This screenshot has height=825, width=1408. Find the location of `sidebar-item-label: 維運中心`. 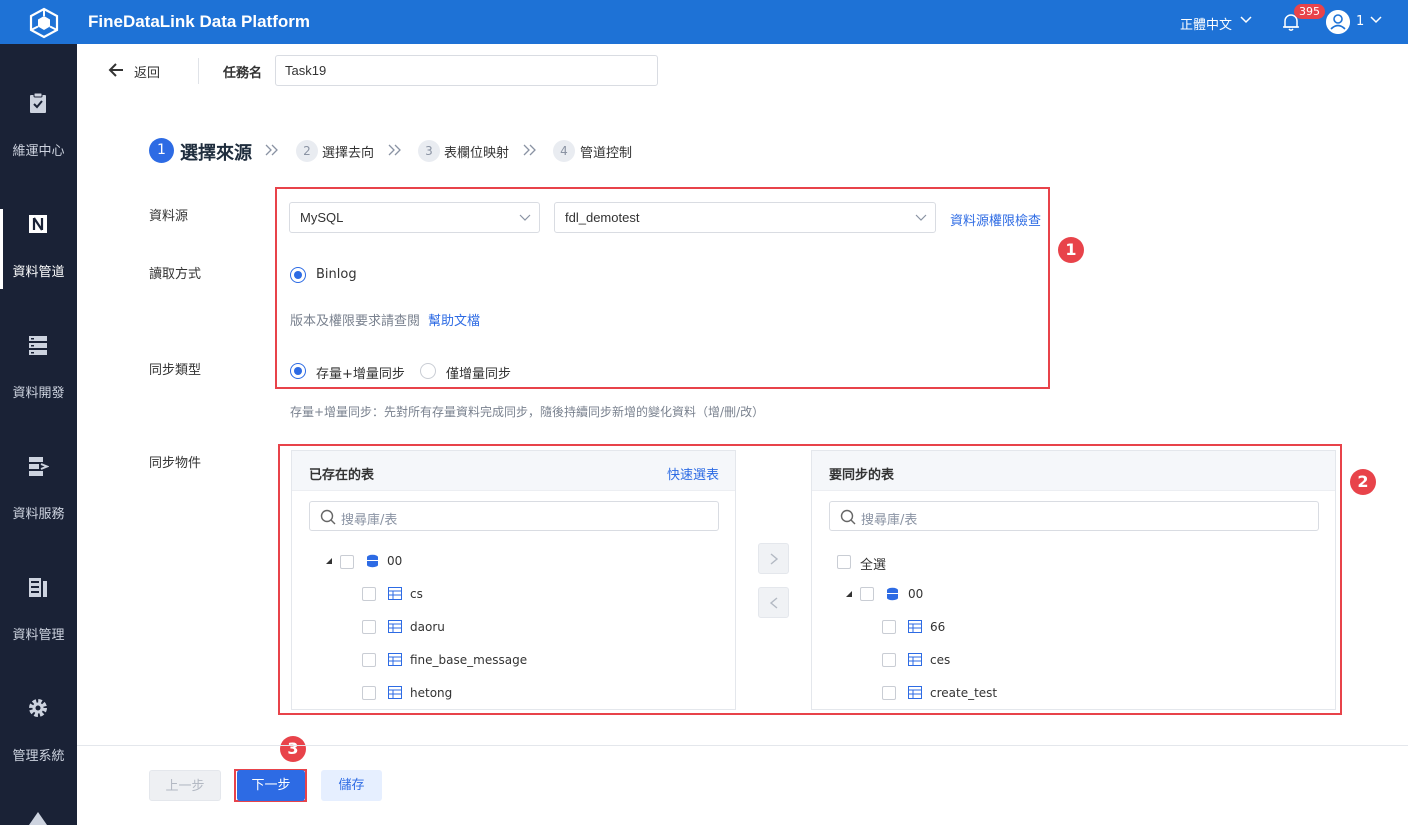

sidebar-item-label: 維運中心 is located at coordinates (38, 151).